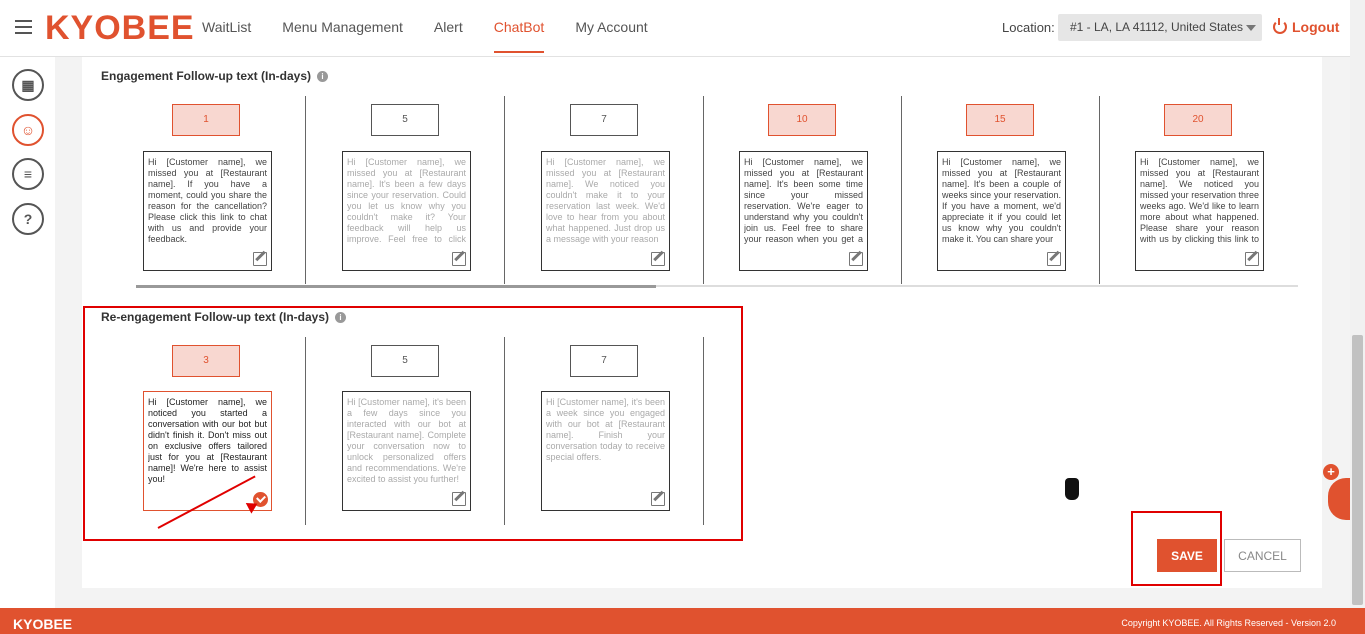 The width and height of the screenshot is (1365, 634). I want to click on nav-my-account: My Account, so click(611, 36).